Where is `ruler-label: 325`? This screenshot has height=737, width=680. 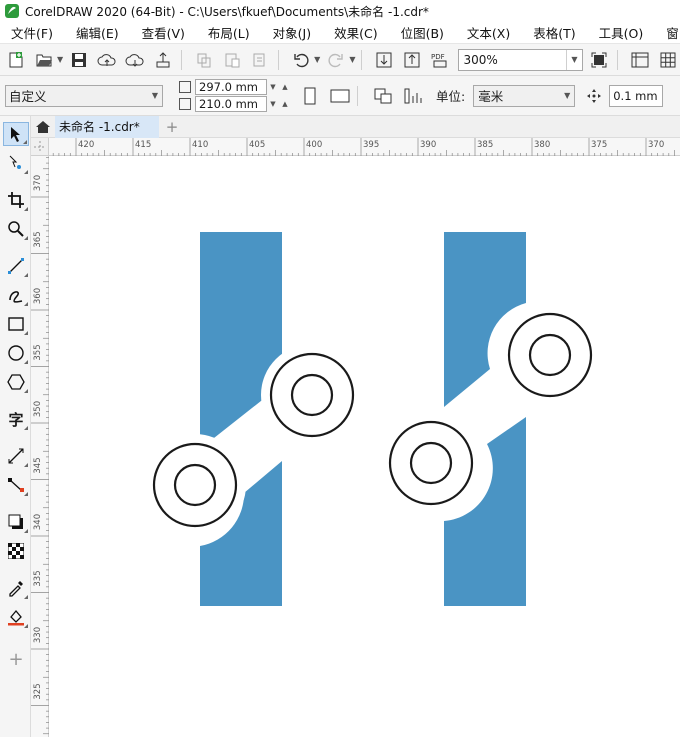 ruler-label: 325 is located at coordinates (38, 691).